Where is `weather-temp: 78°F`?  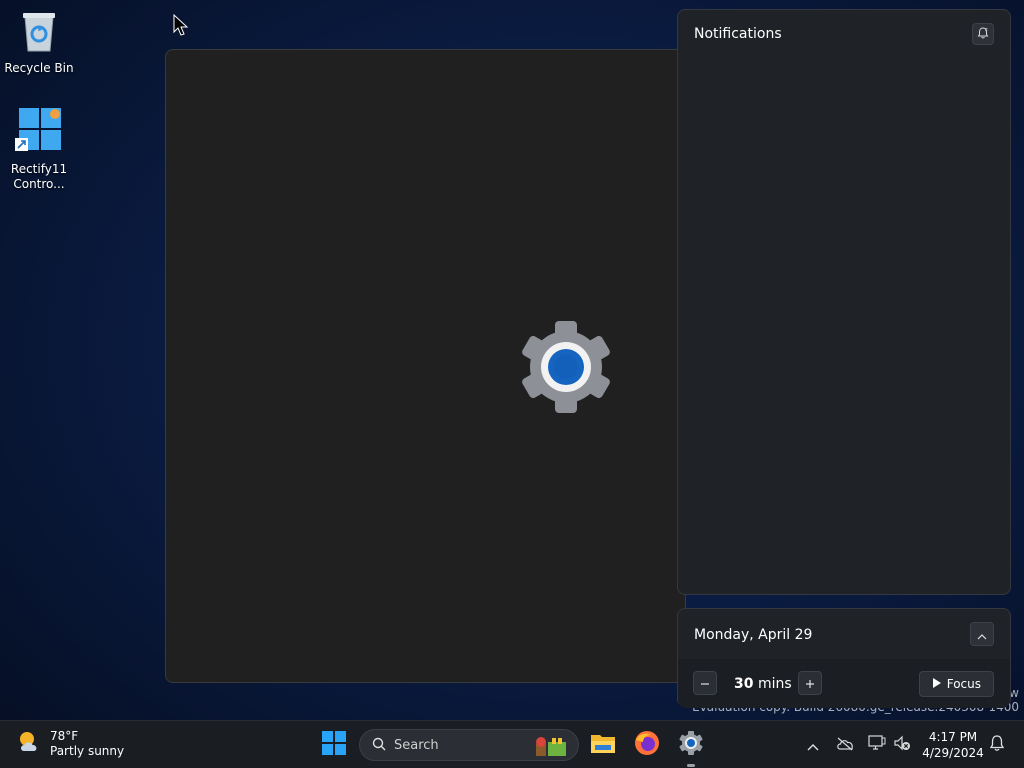
weather-temp: 78°F is located at coordinates (64, 736).